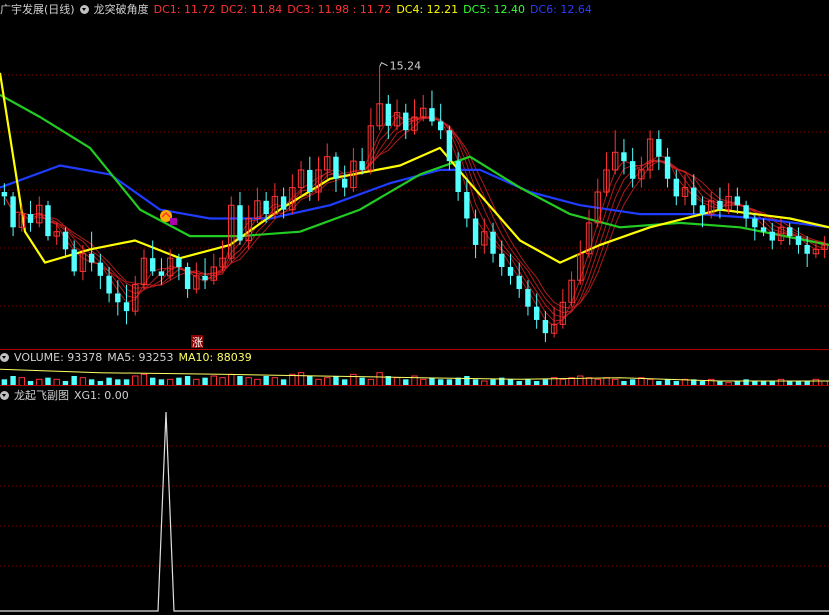 The height and width of the screenshot is (615, 829). I want to click on ma10-label: MA10: 88039, so click(215, 357).